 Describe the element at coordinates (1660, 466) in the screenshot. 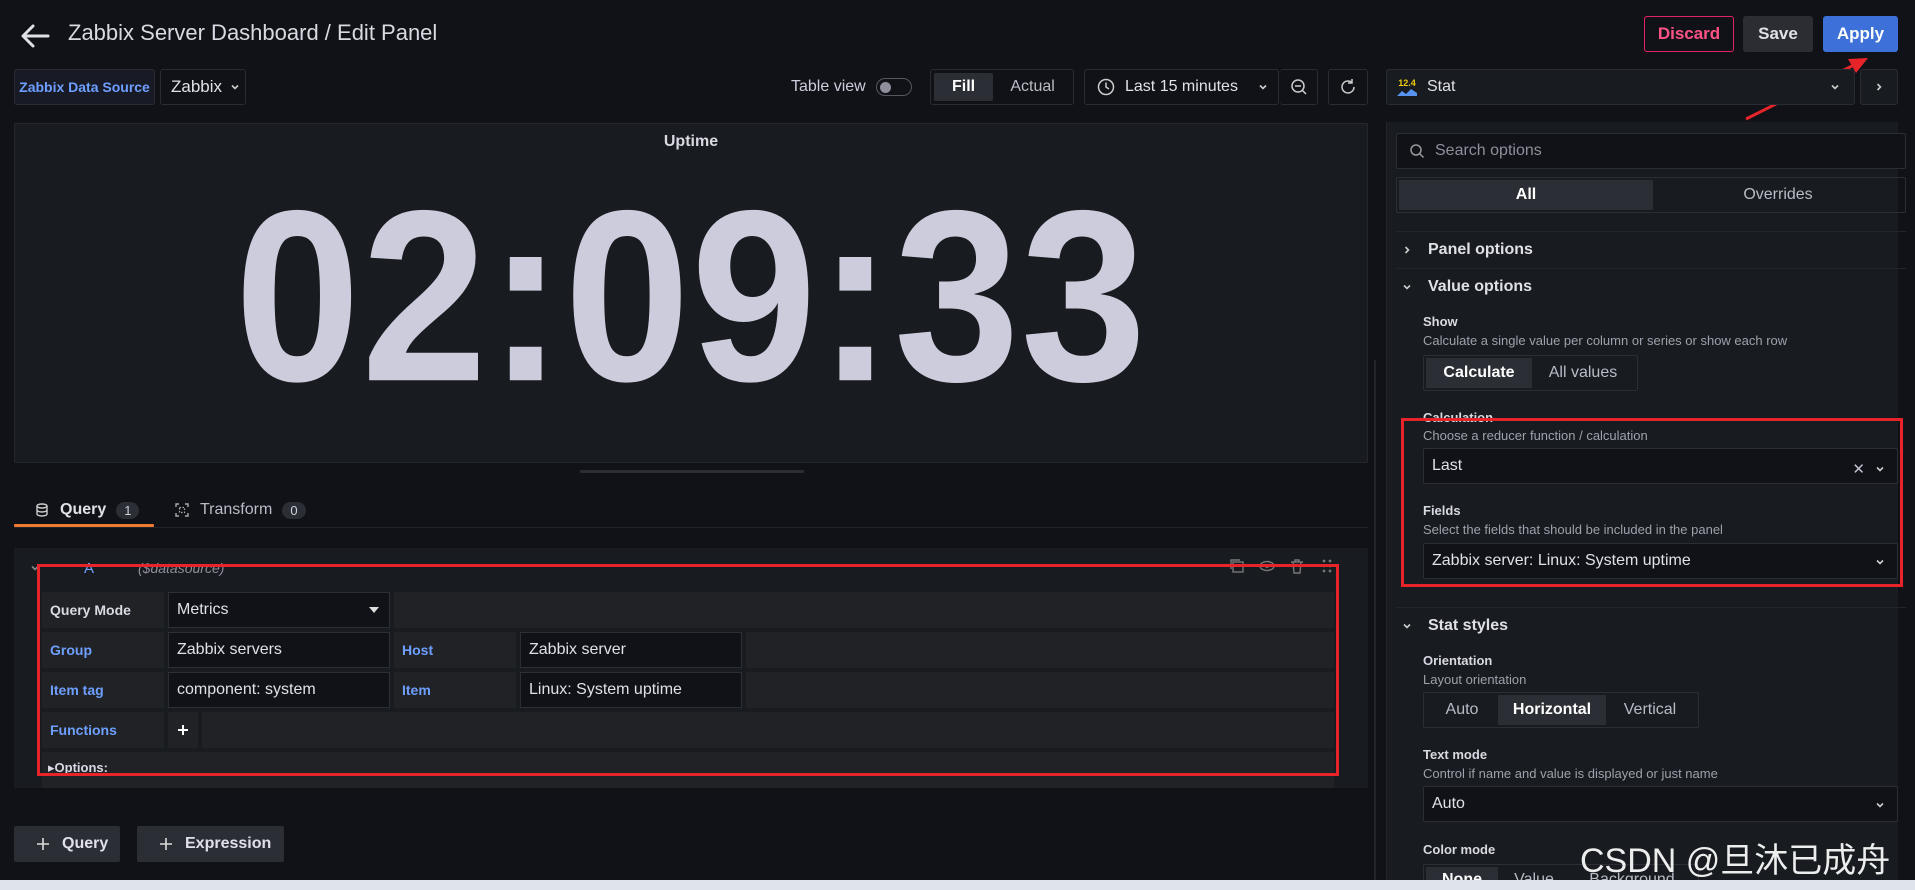

I see `calculation-select: Last ✕` at that location.